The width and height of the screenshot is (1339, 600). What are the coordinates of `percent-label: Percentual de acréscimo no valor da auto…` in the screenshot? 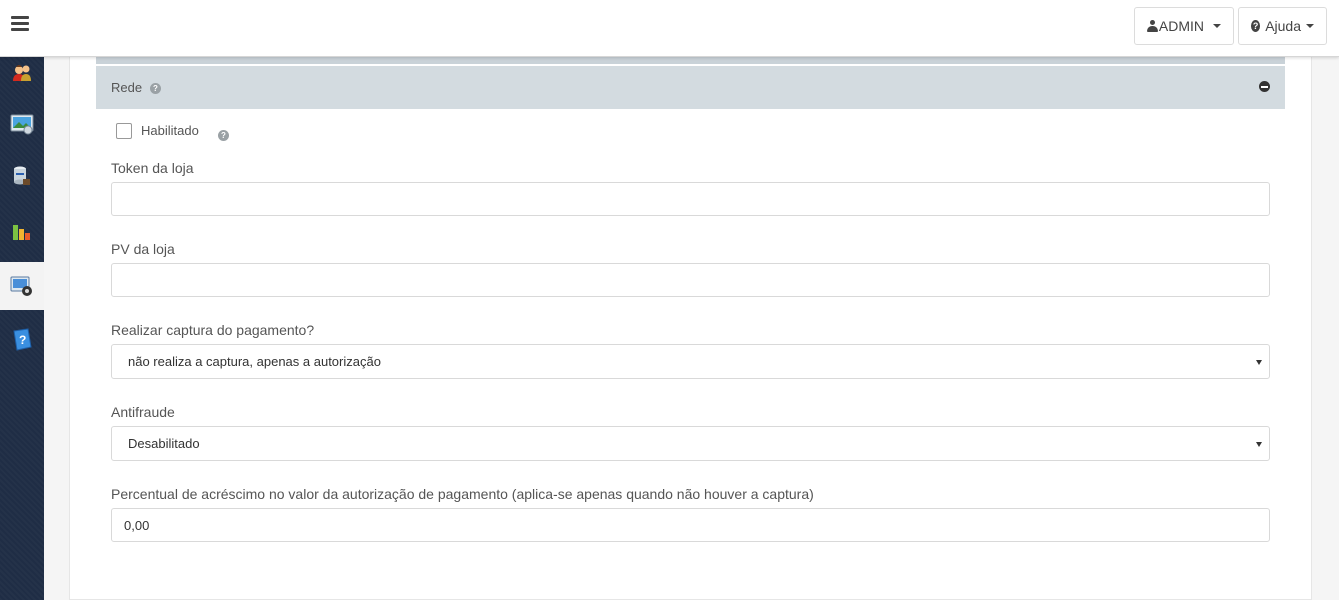 It's located at (462, 494).